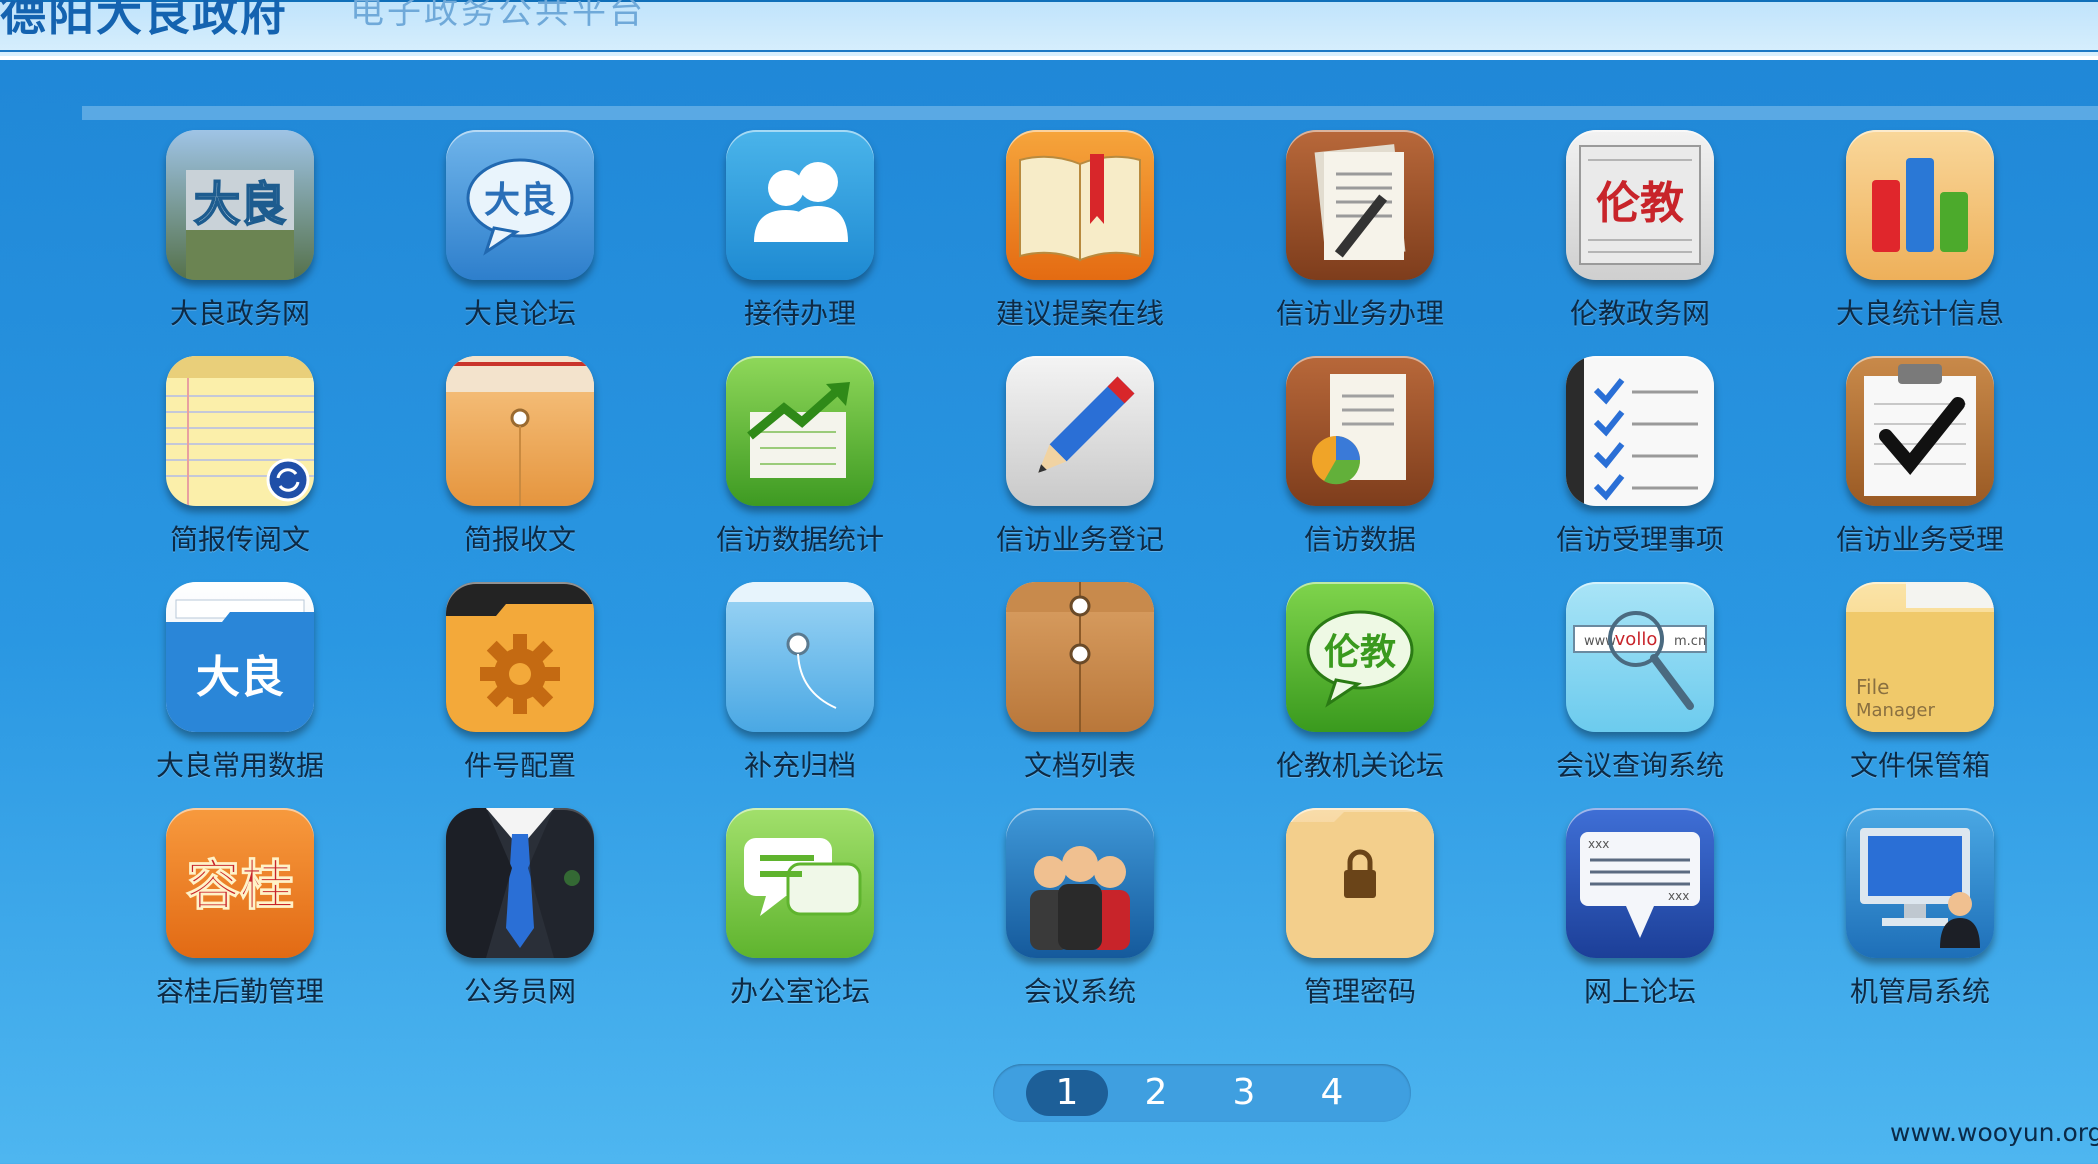 This screenshot has width=2098, height=1164. What do you see at coordinates (1920, 205) in the screenshot?
I see `bar-chart-icon` at bounding box center [1920, 205].